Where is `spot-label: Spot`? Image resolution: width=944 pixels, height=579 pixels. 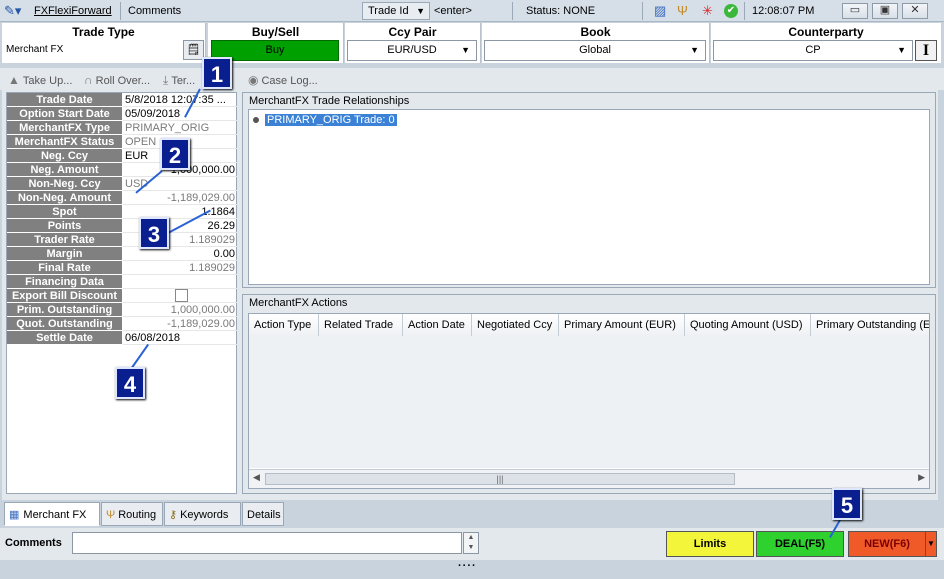
spot-label: Spot is located at coordinates (64, 212).